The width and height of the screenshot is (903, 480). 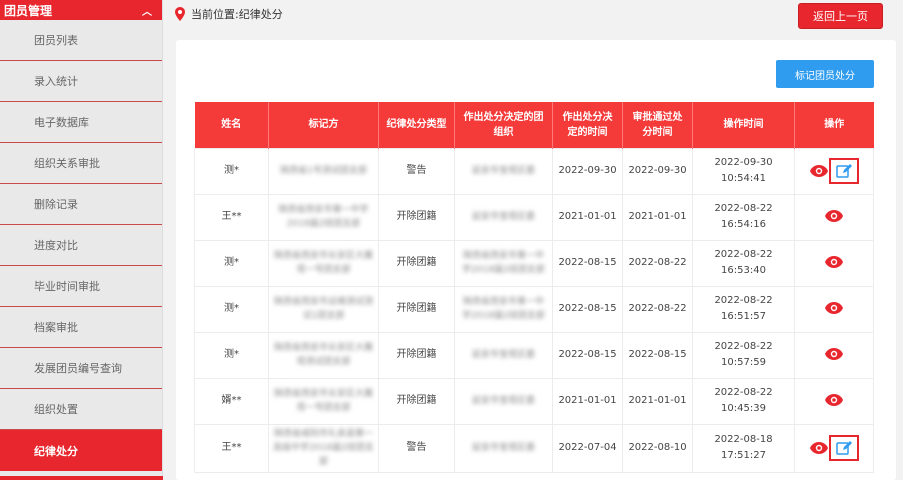 I want to click on cell-marker-text: 陕西省西安市第一中学2018届2班团支部, so click(x=323, y=216).